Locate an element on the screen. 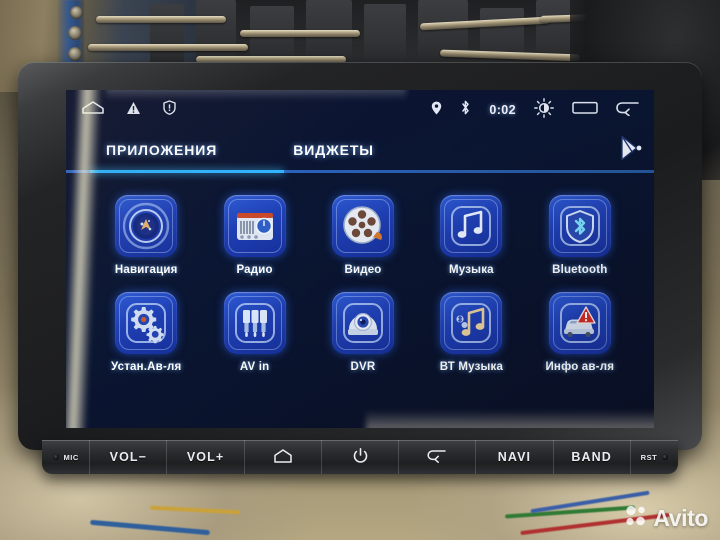  app-label: Устан.Ав-ля is located at coordinates (146, 367).